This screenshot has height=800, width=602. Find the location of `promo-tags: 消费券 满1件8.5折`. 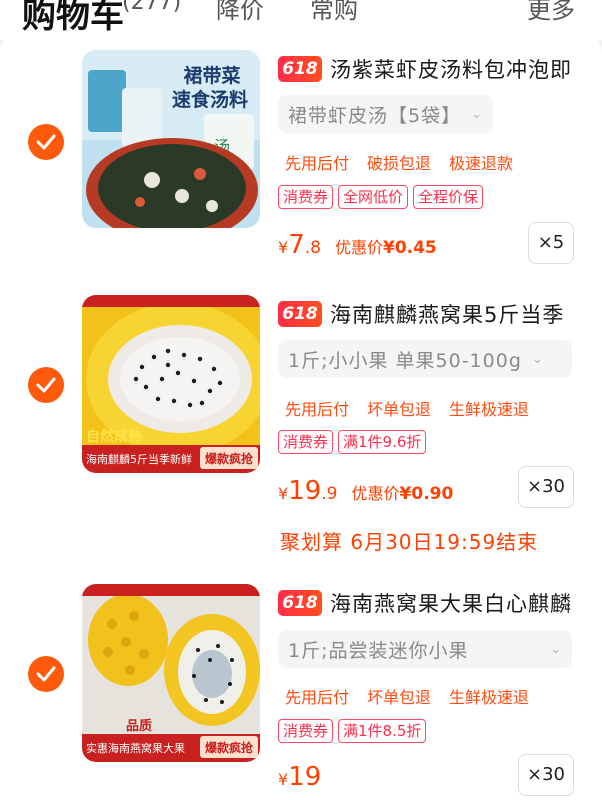

promo-tags: 消费券 满1件8.5折 is located at coordinates (354, 731).